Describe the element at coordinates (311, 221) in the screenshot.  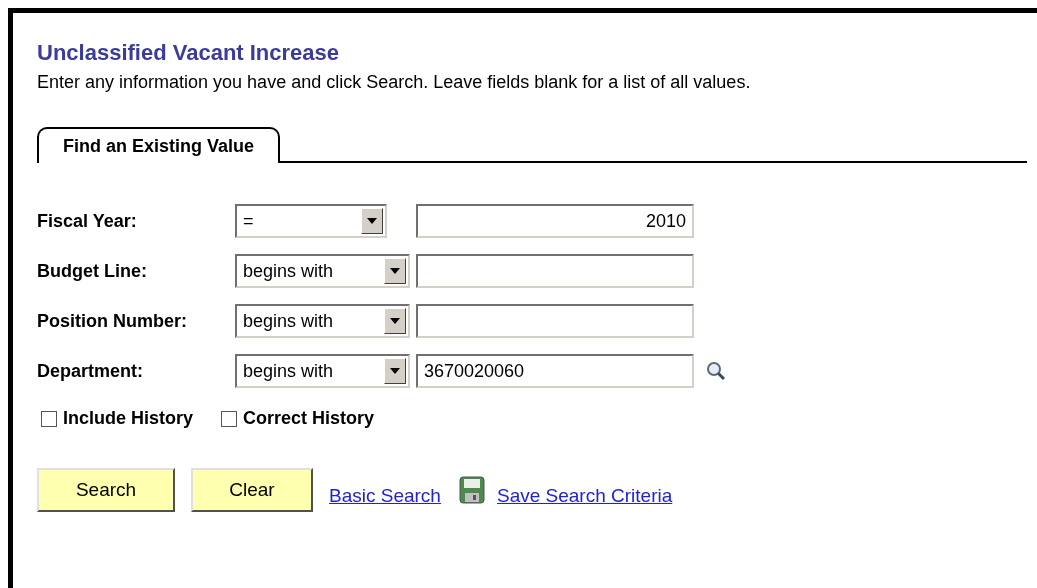
I see `operator-dropdown: =` at that location.